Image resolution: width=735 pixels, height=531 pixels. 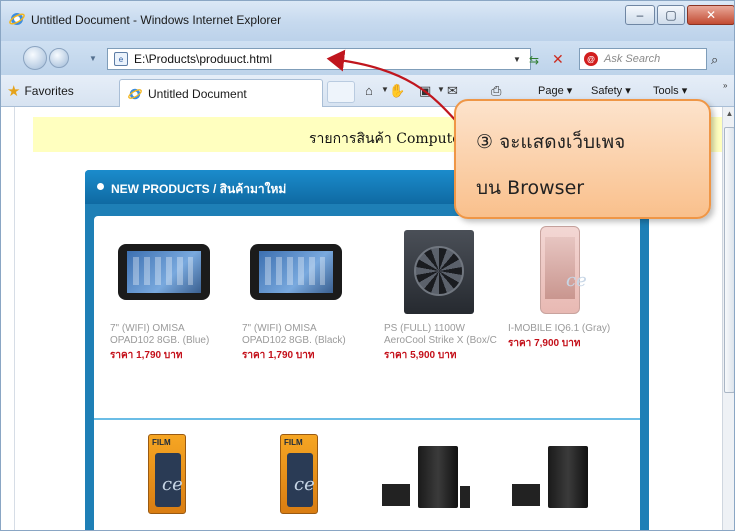 I want to click on smartphone-image: ce, so click(x=563, y=269).